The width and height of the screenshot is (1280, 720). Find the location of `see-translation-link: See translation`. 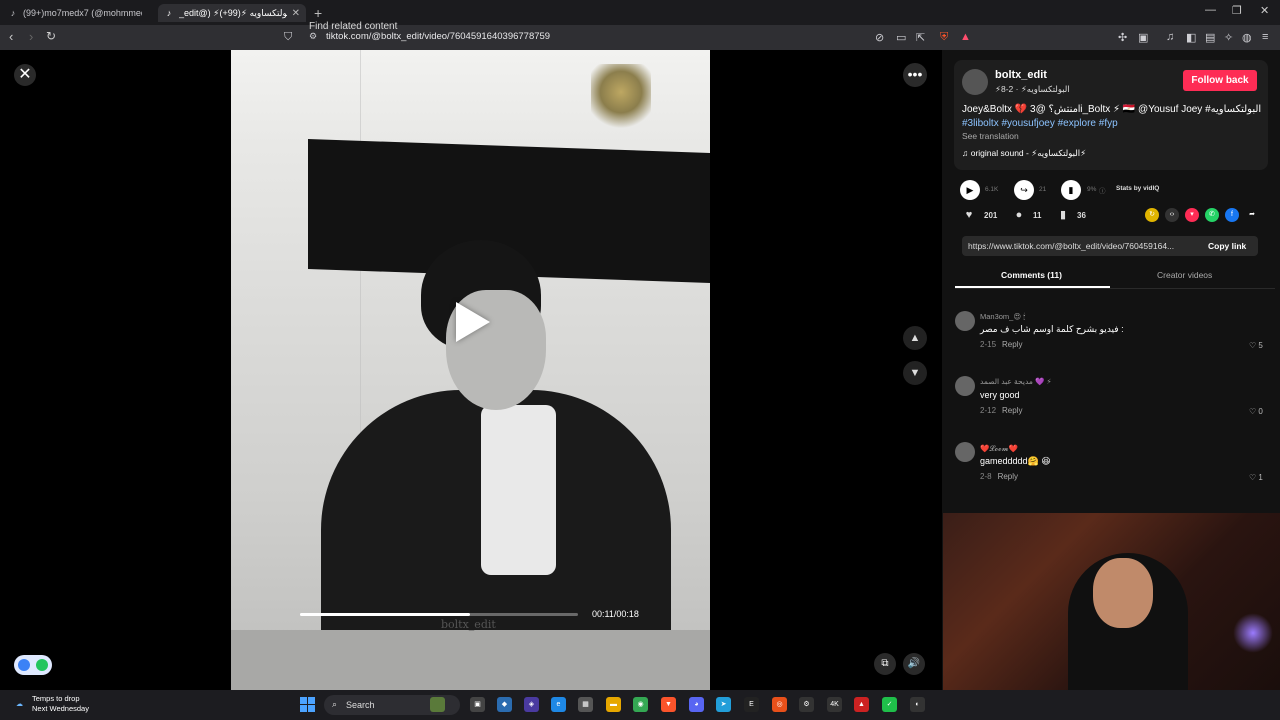

see-translation-link: See translation is located at coordinates (990, 136).